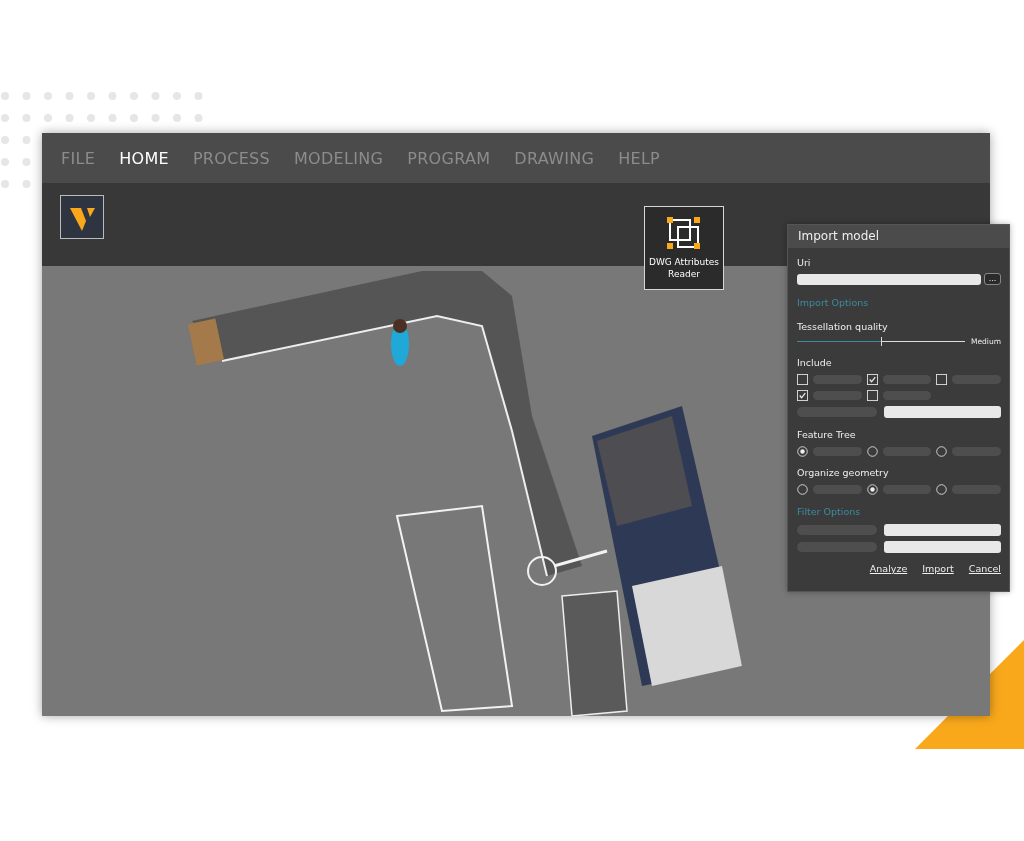 This screenshot has height=841, width=1024. What do you see at coordinates (833, 303) in the screenshot?
I see `section-heading: Import Options` at bounding box center [833, 303].